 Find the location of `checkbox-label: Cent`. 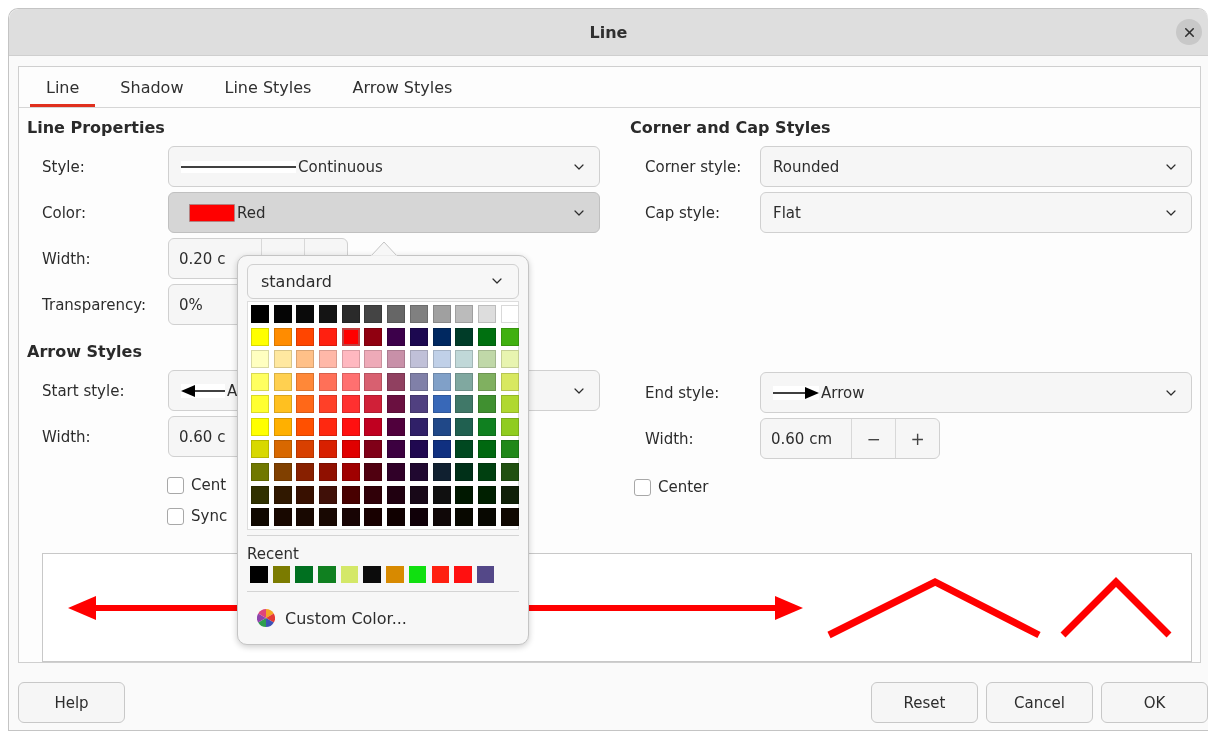

checkbox-label: Cent is located at coordinates (209, 485).